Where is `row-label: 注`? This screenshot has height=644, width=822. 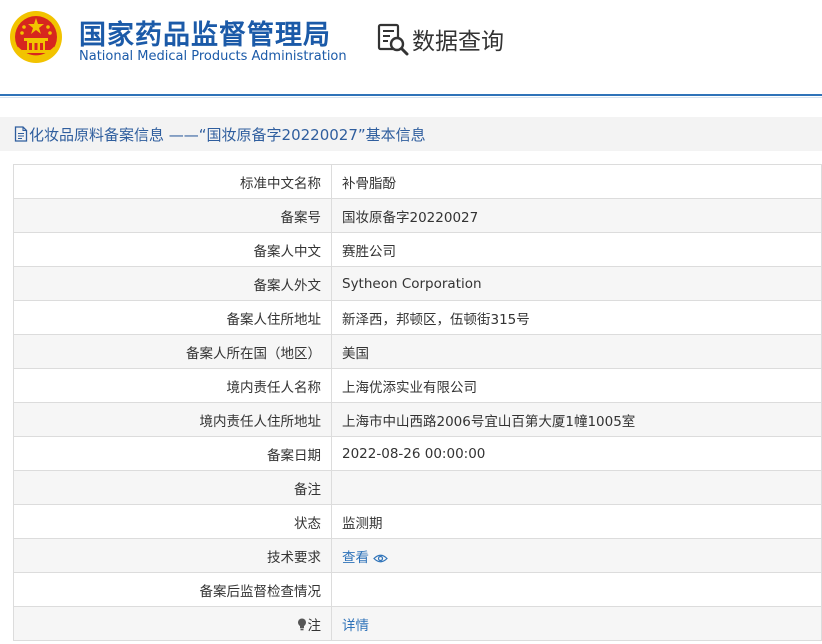
row-label: 注 is located at coordinates (172, 623).